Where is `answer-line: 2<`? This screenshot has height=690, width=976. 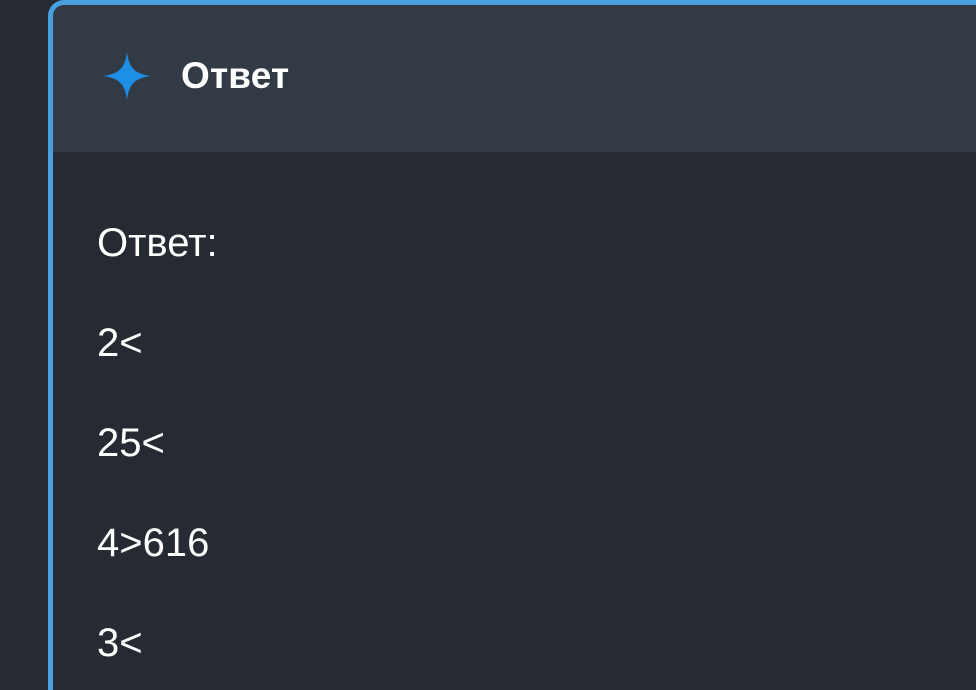
answer-line: 2< is located at coordinates (120, 343).